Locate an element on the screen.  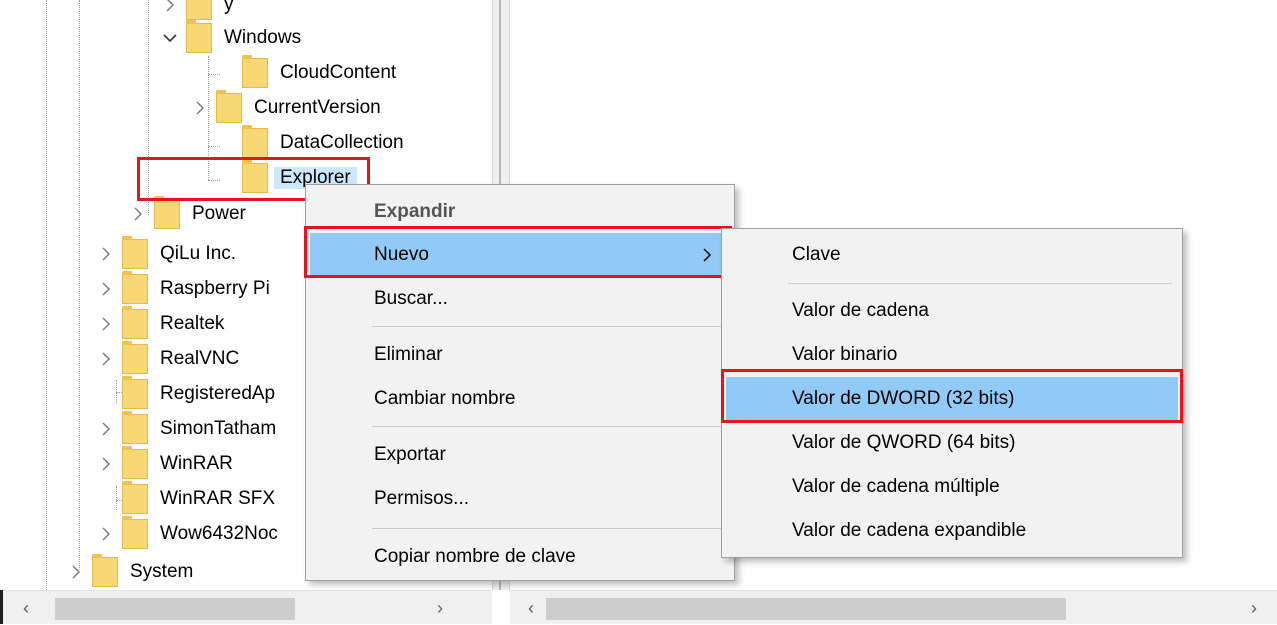
tree-node-label: RegisteredAp is located at coordinates (218, 393).